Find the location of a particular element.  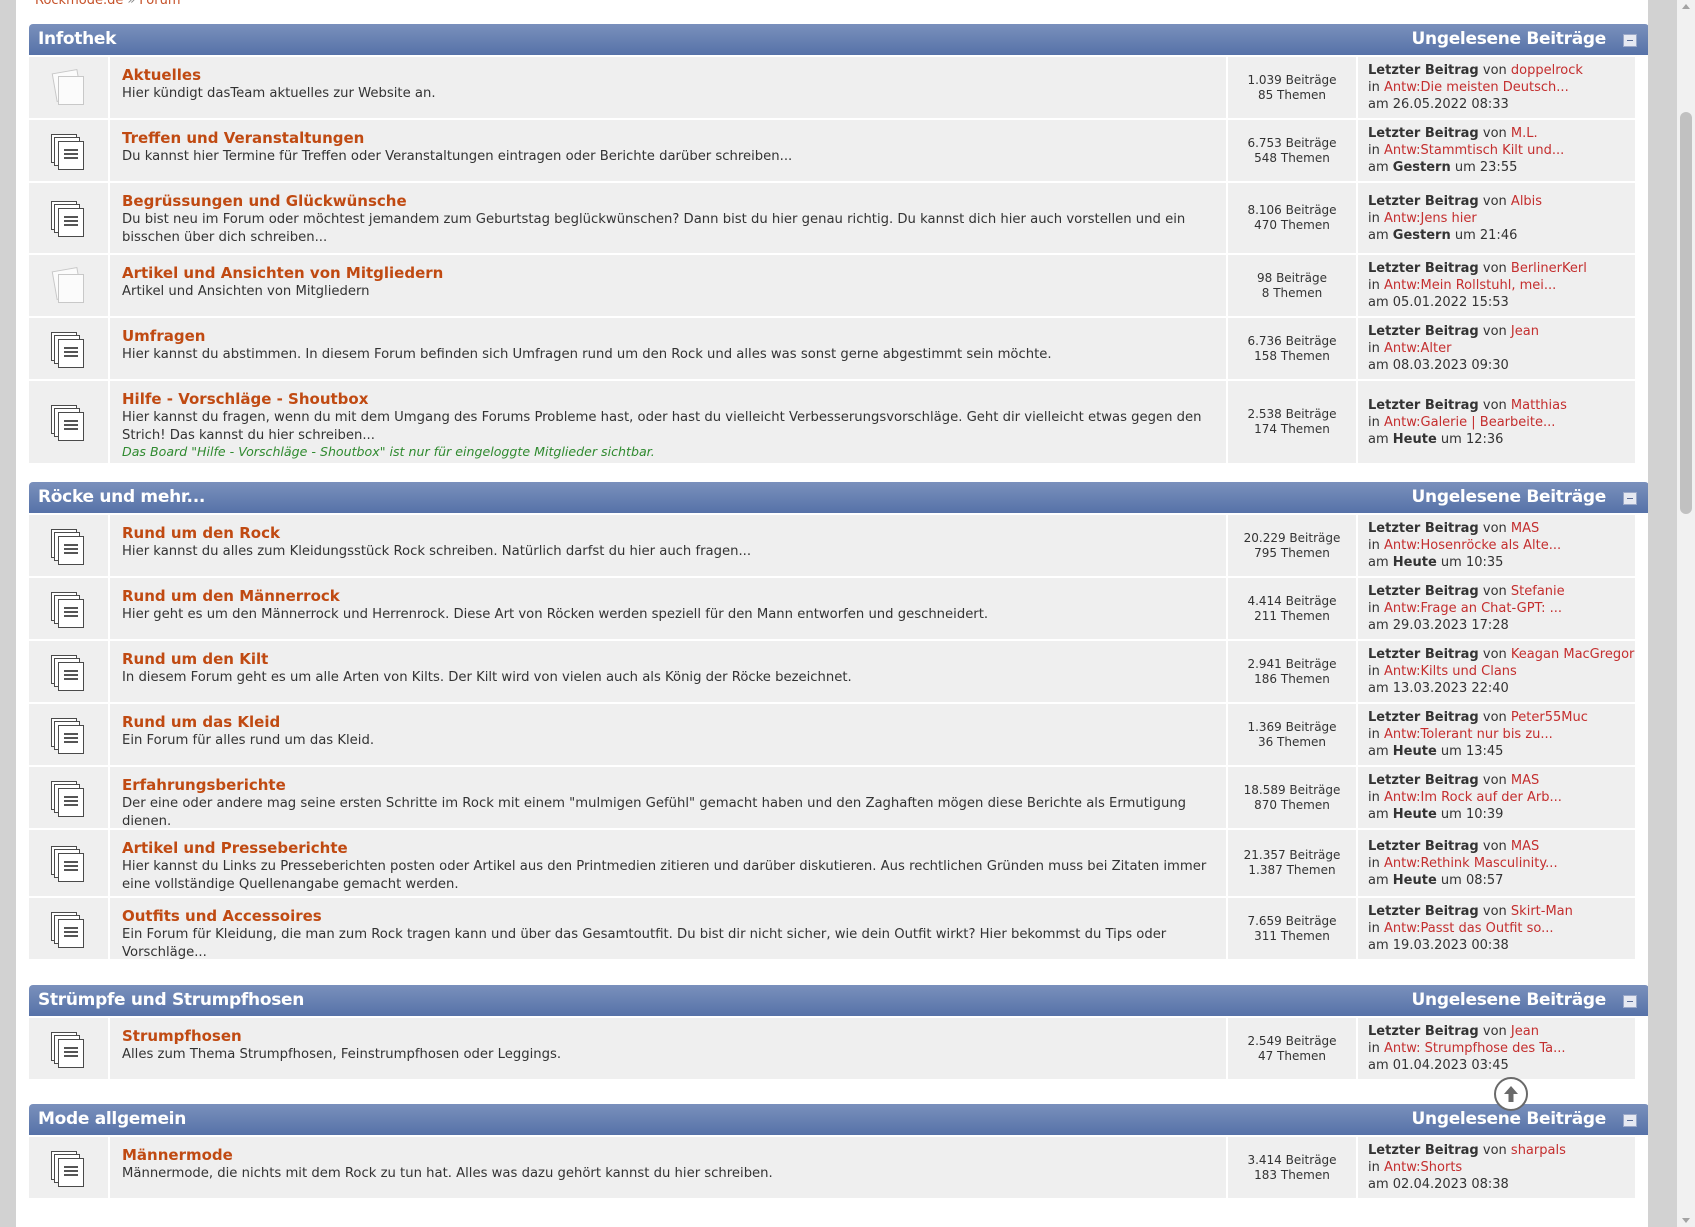

board-icon-cell is located at coordinates (68, 422).